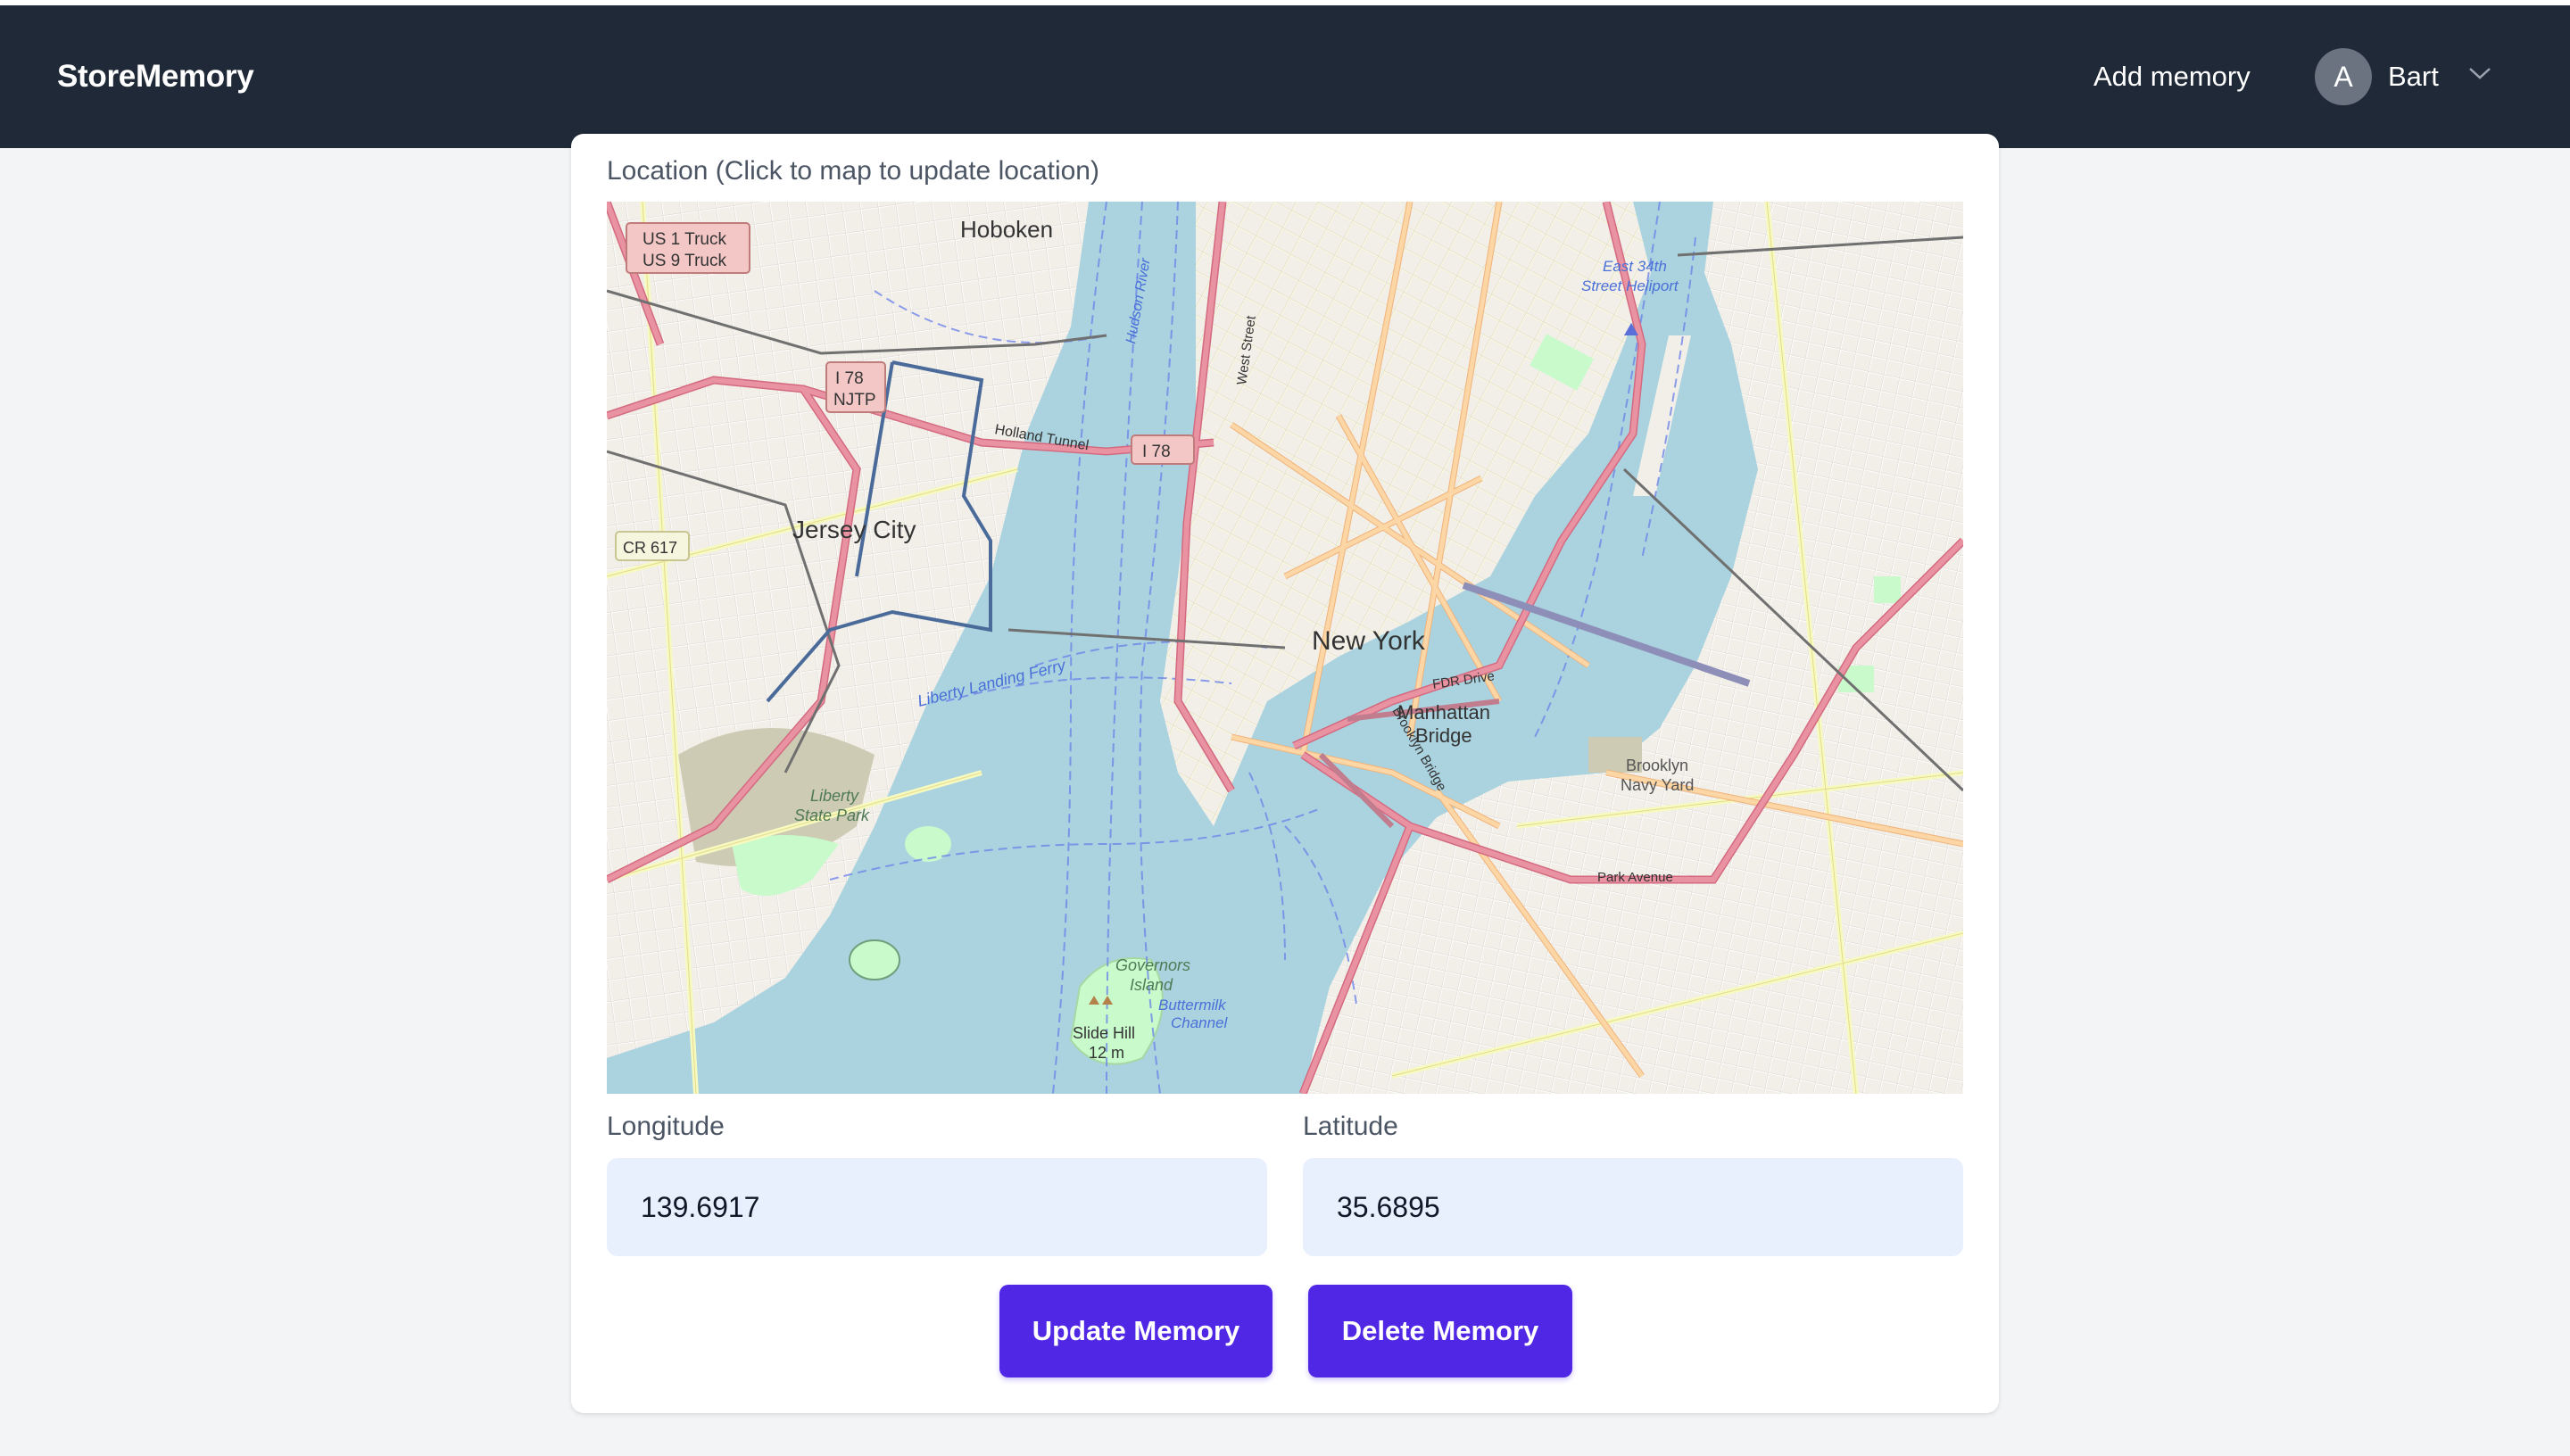 The height and width of the screenshot is (1456, 2570). Describe the element at coordinates (937, 1207) in the screenshot. I see `longitude-input` at that location.